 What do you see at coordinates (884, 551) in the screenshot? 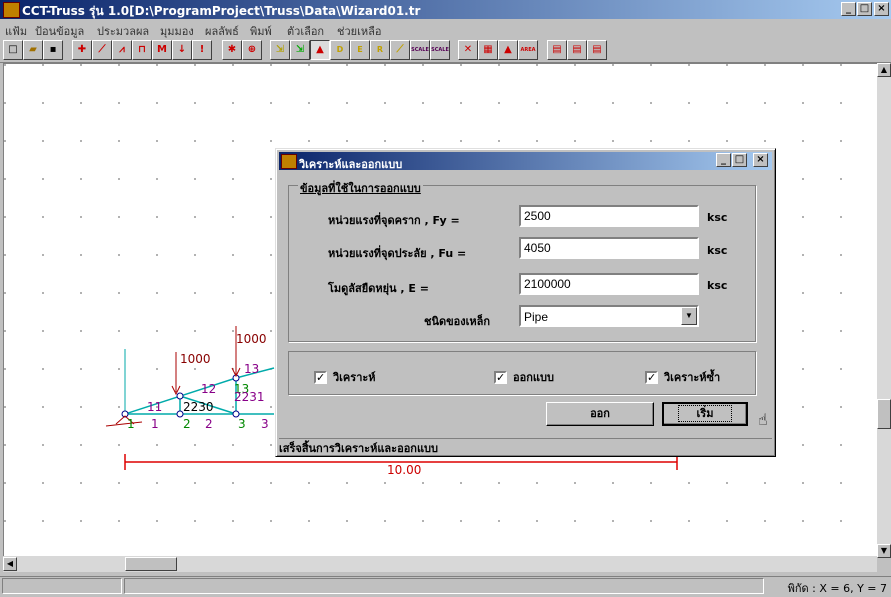
I see `scroll-down-icon: ▼` at bounding box center [884, 551].